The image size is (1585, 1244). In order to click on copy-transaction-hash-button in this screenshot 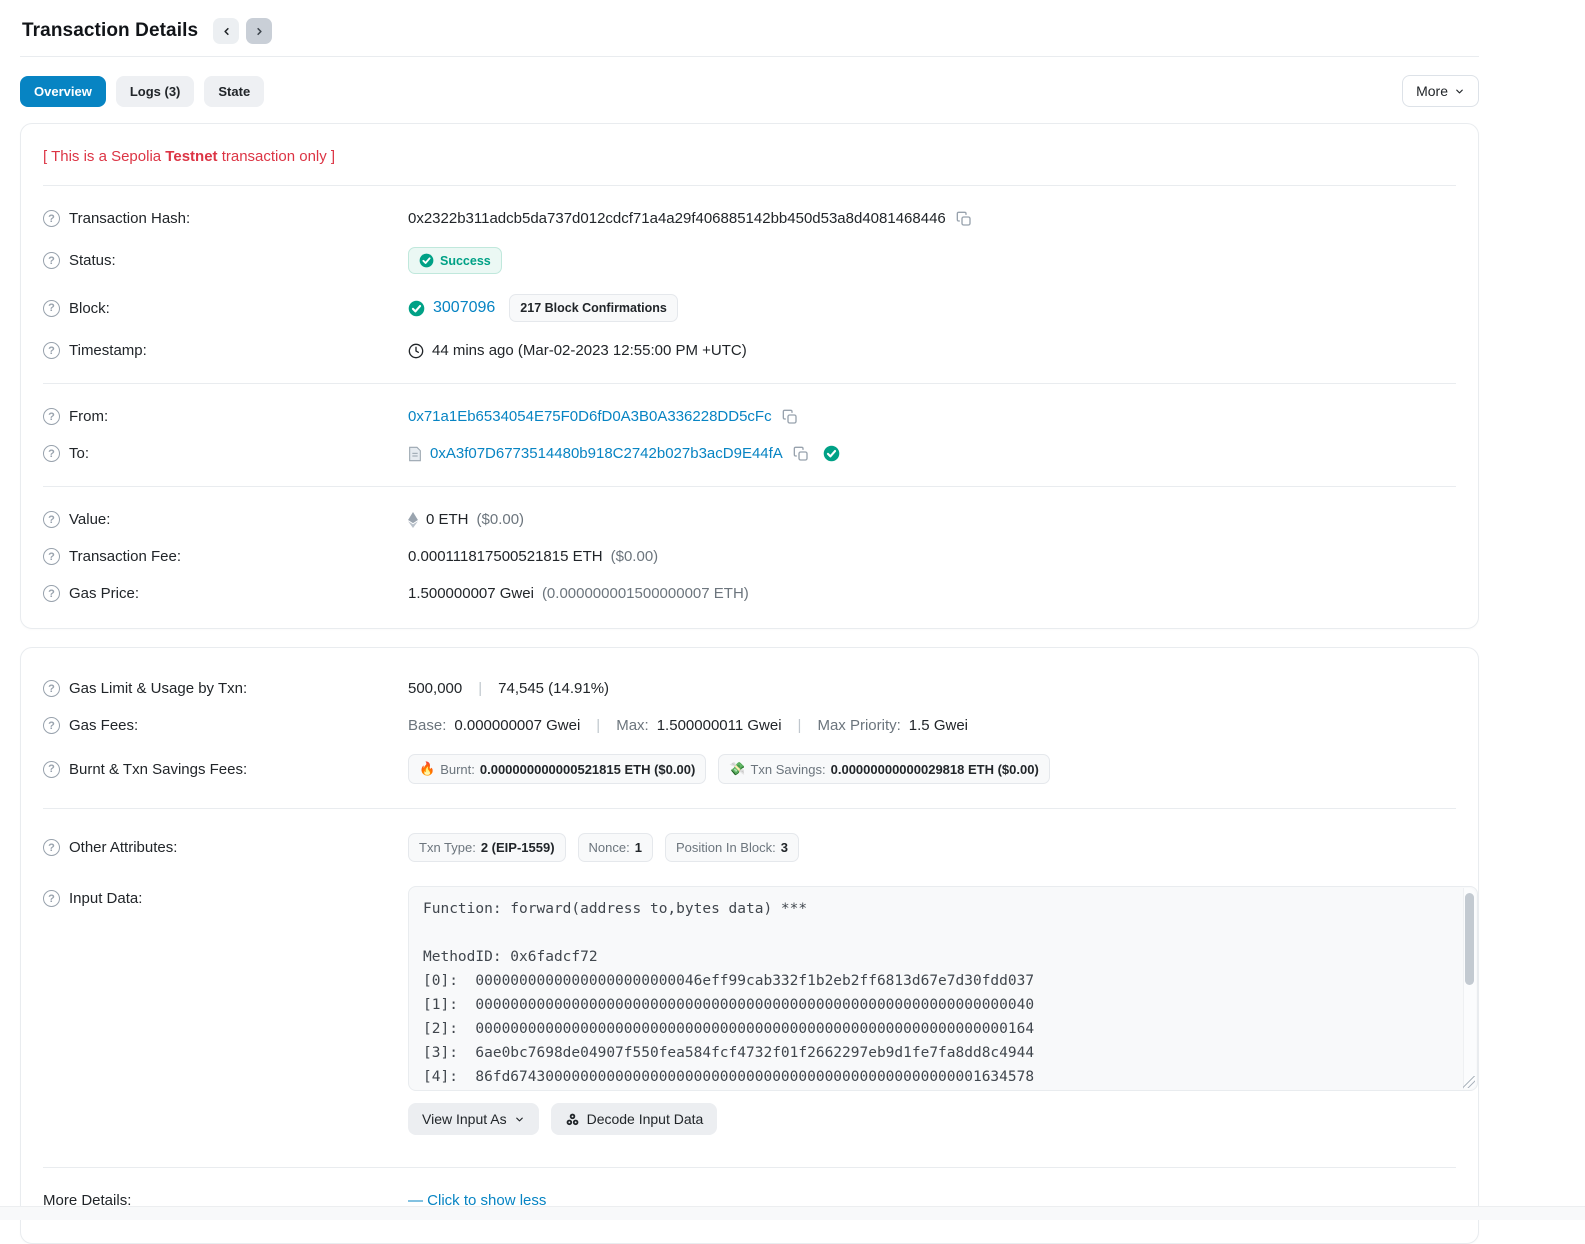, I will do `click(964, 219)`.